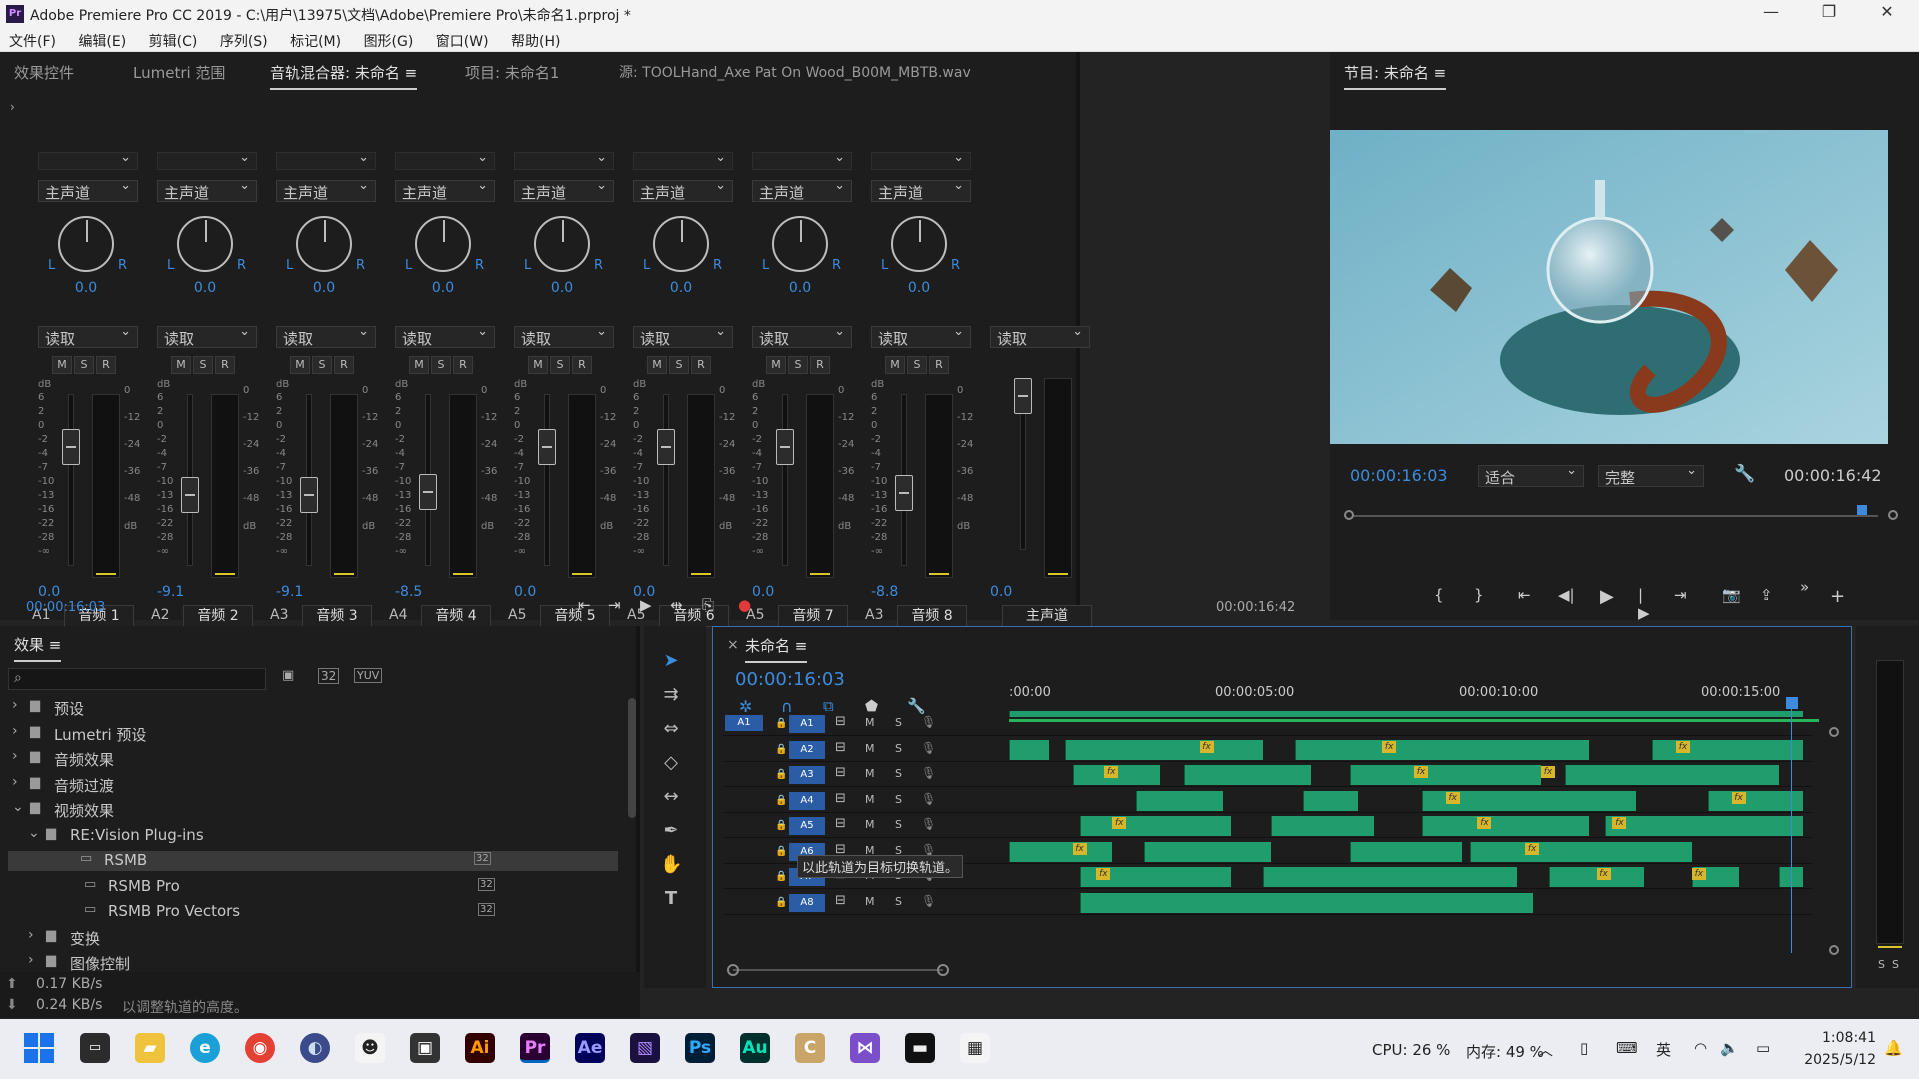 The height and width of the screenshot is (1079, 1919). Describe the element at coordinates (744, 605) in the screenshot. I see `record-icon: ●` at that location.